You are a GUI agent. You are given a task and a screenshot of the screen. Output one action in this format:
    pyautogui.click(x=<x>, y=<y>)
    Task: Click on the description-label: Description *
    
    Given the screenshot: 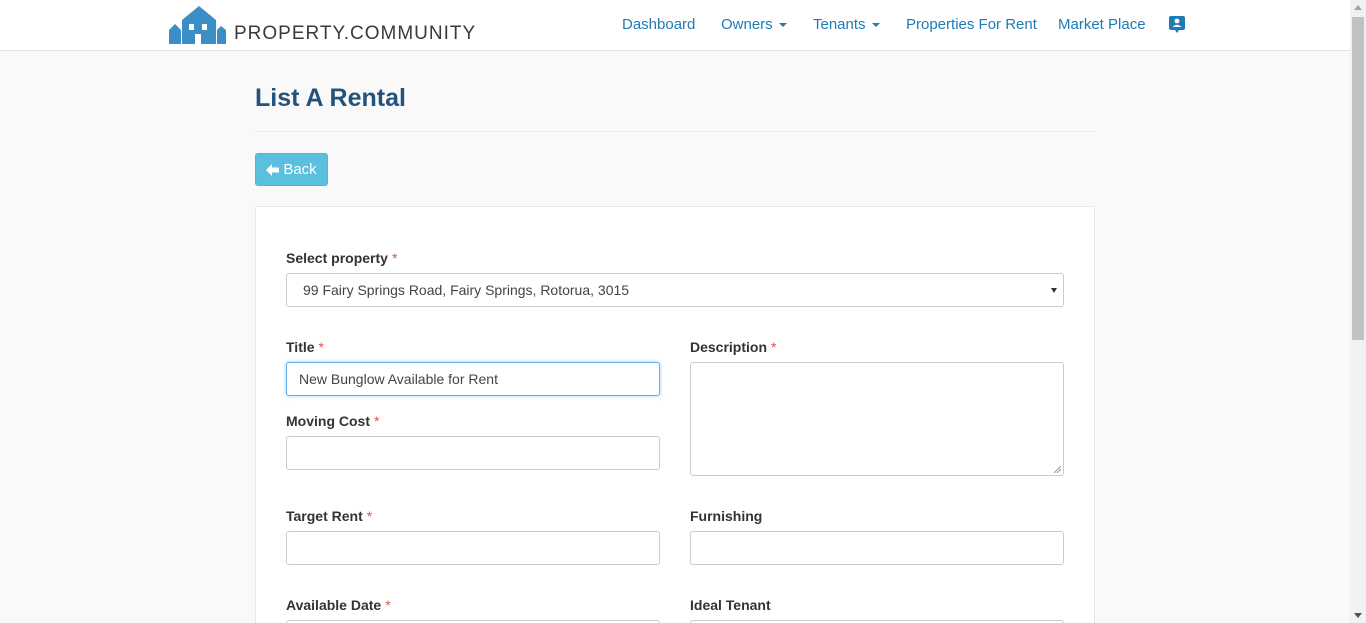 What is the action you would take?
    pyautogui.click(x=733, y=347)
    